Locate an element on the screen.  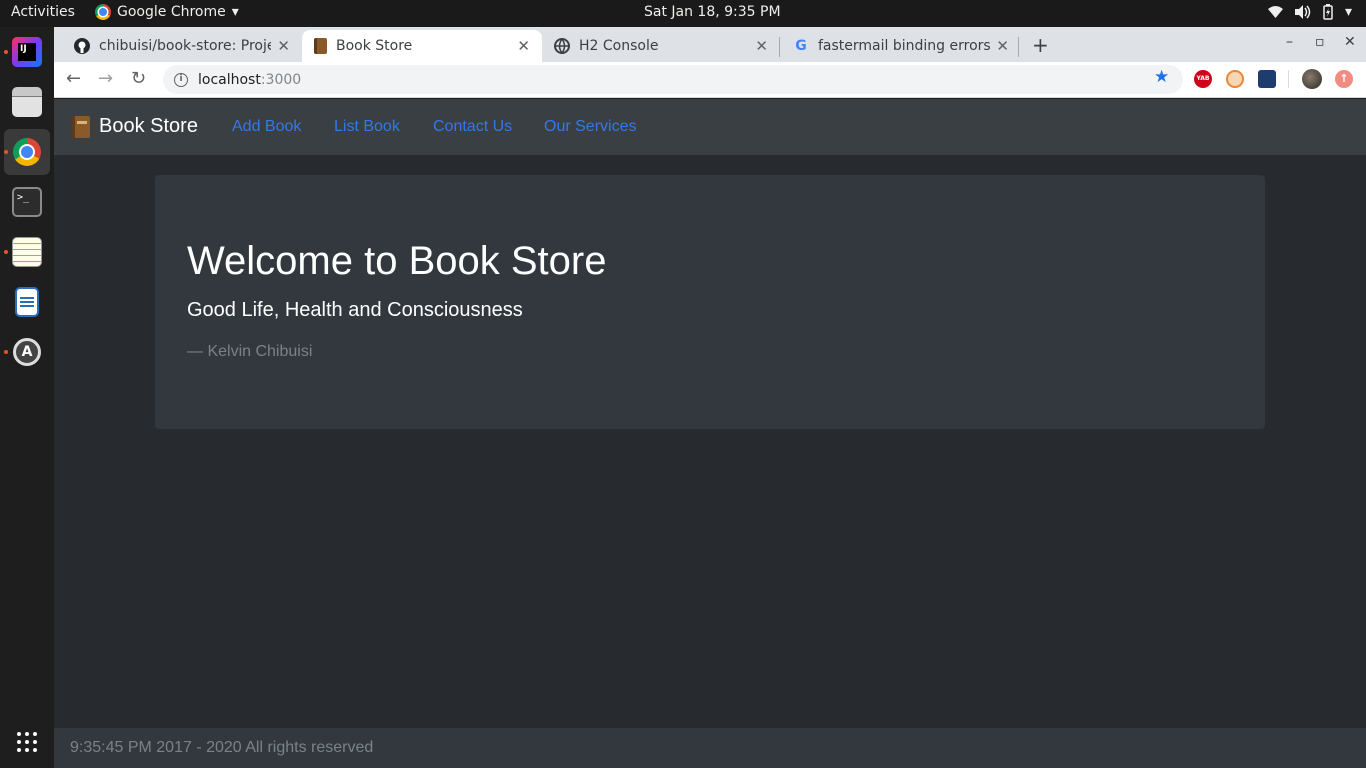
tab-title: chibuisi/book-store: Proje is located at coordinates (185, 46).